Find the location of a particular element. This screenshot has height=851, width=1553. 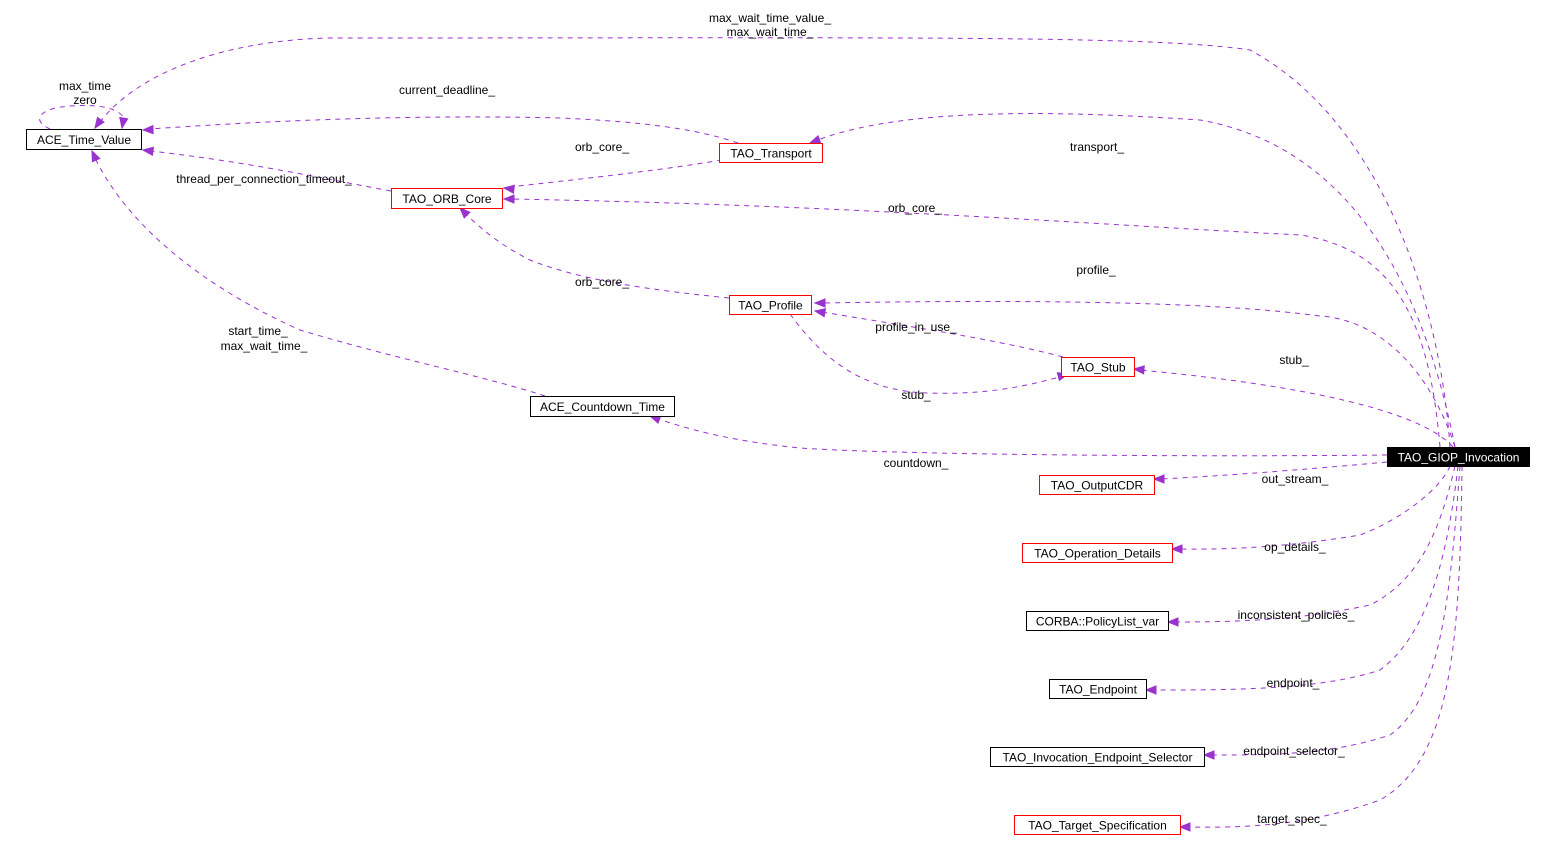

edge-label: op_details_ is located at coordinates (1295, 547).